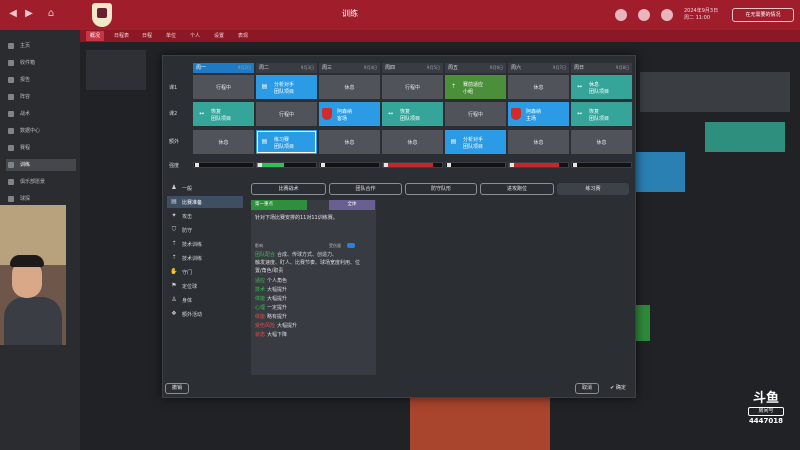 The image size is (800, 450). What do you see at coordinates (475, 68) in the screenshot?
I see `day-header-fri: 周五 9月6日` at bounding box center [475, 68].